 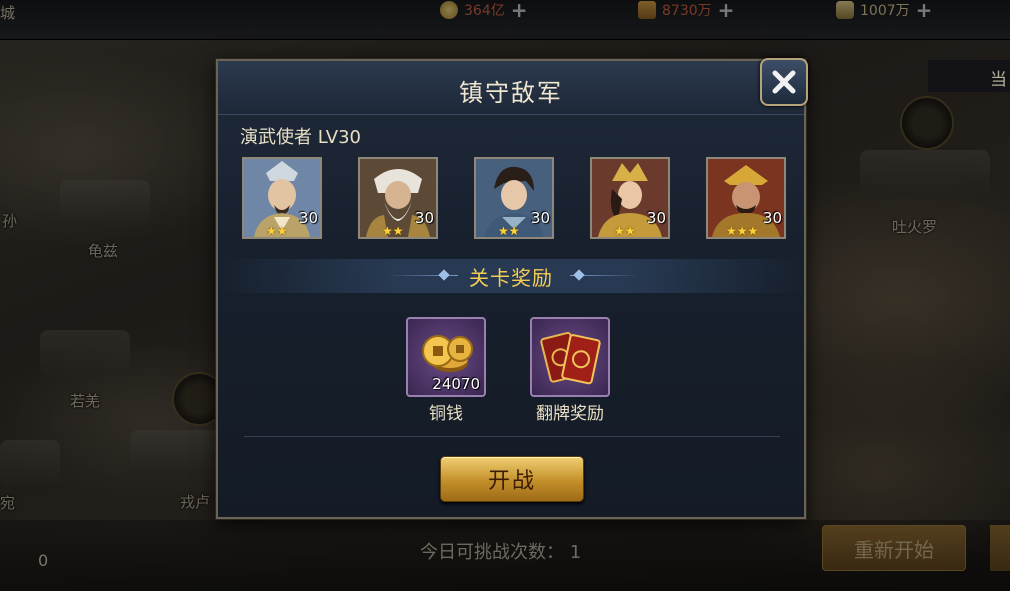 What do you see at coordinates (511, 278) in the screenshot?
I see `rewards-title: 关卡奖励` at bounding box center [511, 278].